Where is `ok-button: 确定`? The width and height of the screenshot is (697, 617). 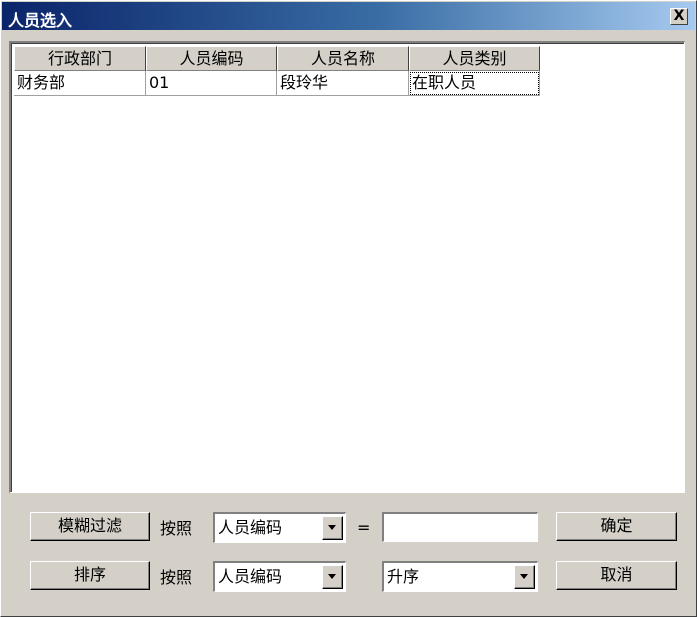 ok-button: 确定 is located at coordinates (616, 526).